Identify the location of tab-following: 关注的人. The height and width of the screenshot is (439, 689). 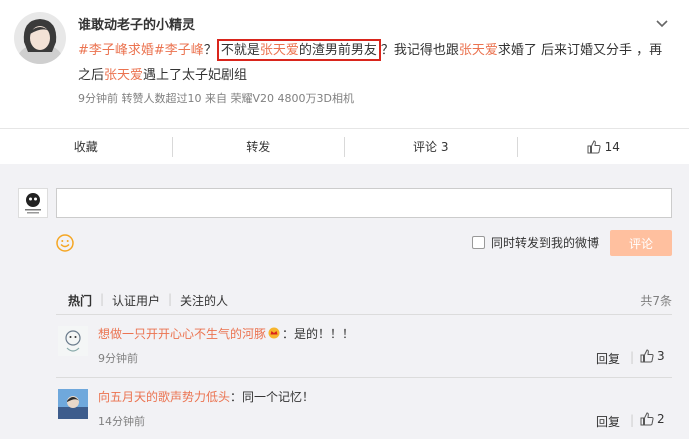
(204, 300).